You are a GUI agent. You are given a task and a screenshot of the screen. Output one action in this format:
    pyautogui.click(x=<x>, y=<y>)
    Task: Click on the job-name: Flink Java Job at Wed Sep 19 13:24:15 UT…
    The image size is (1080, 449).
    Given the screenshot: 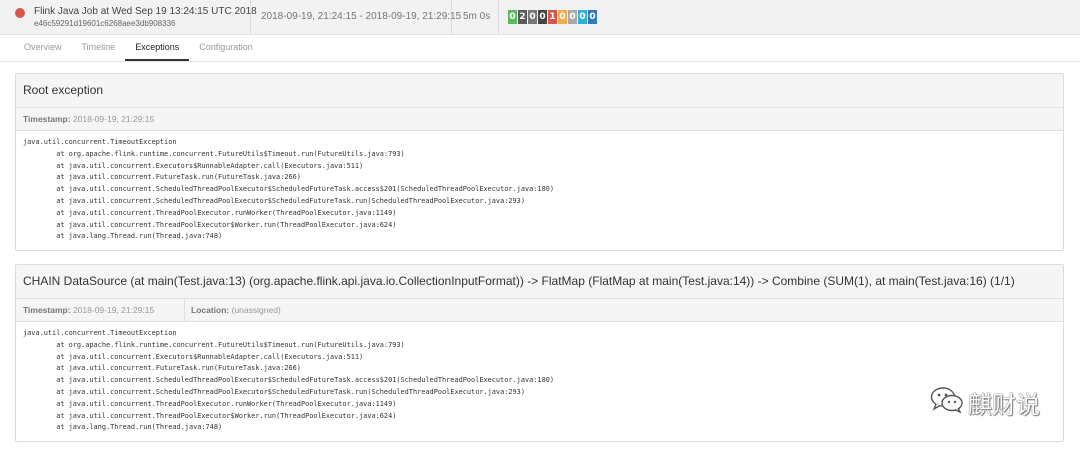 What is the action you would take?
    pyautogui.click(x=145, y=11)
    